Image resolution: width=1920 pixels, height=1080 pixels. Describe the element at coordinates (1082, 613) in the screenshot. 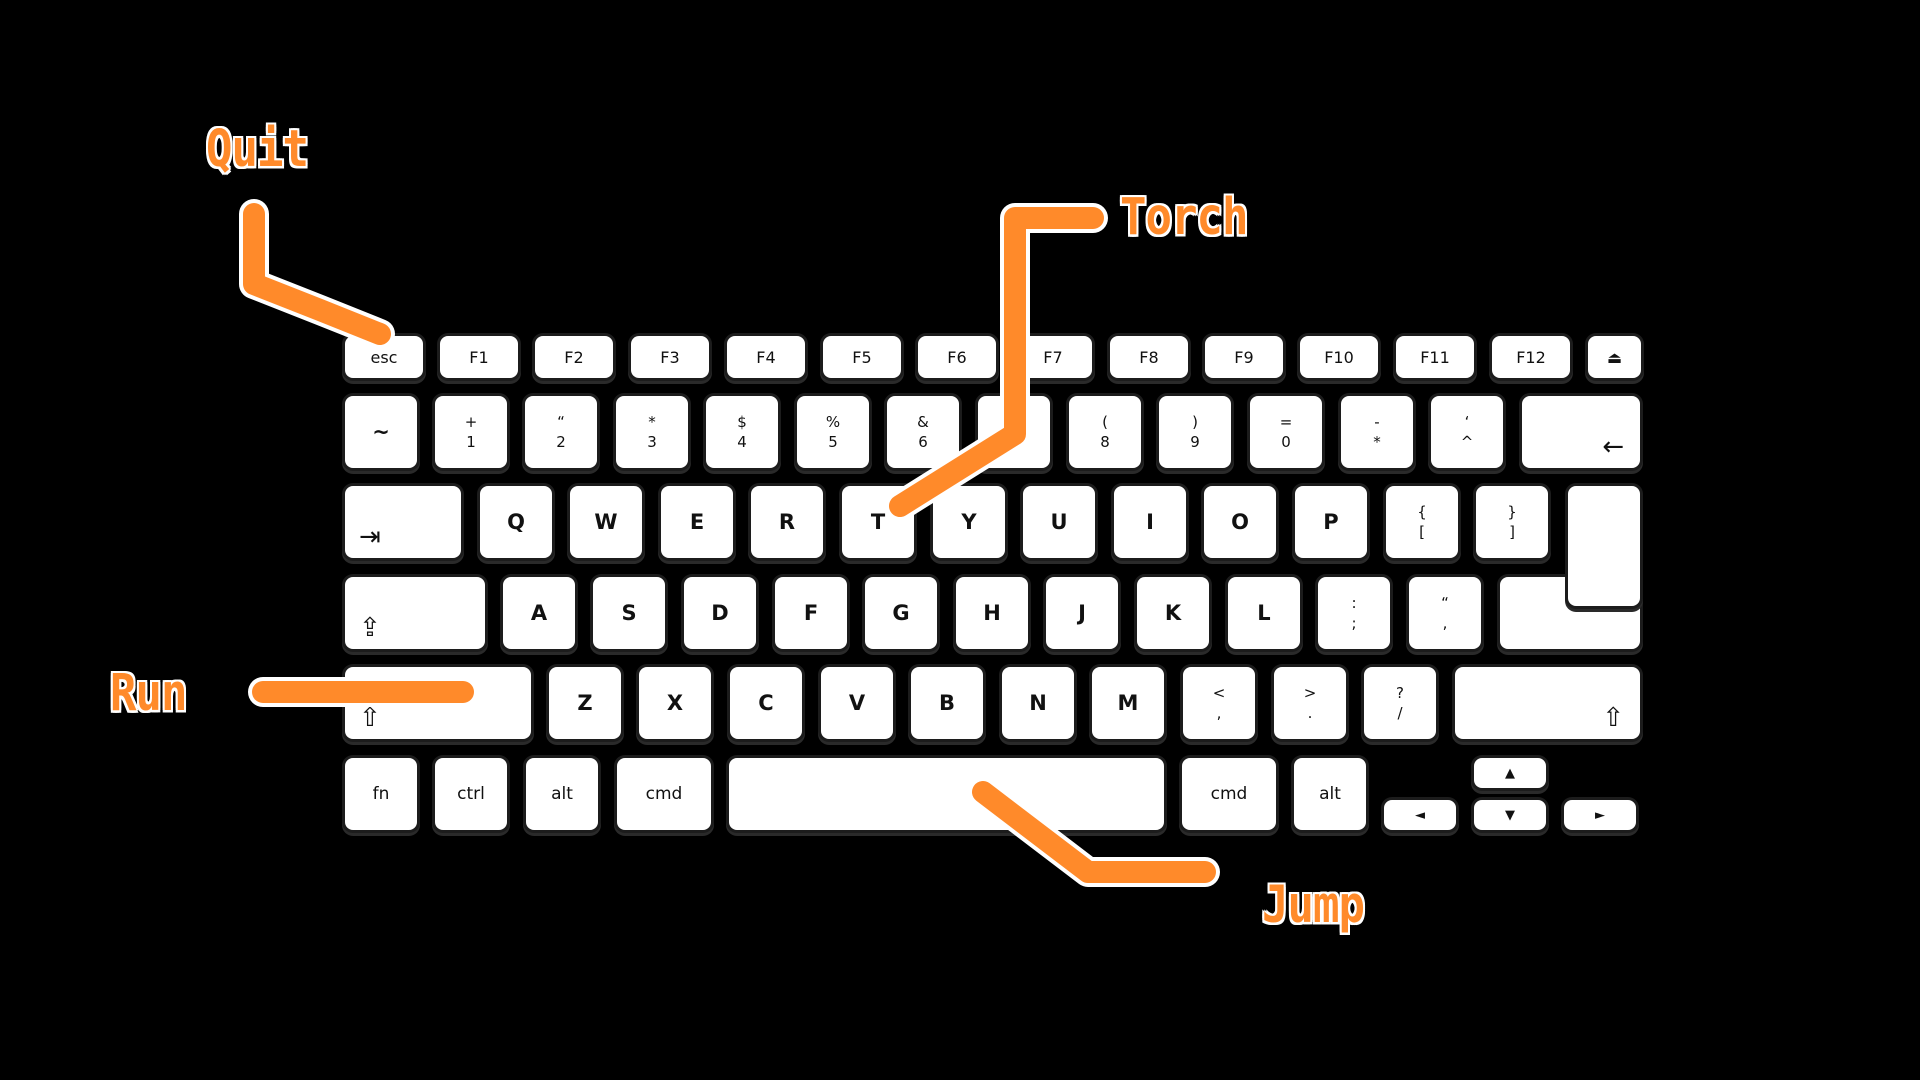

I see `key-j: J` at that location.